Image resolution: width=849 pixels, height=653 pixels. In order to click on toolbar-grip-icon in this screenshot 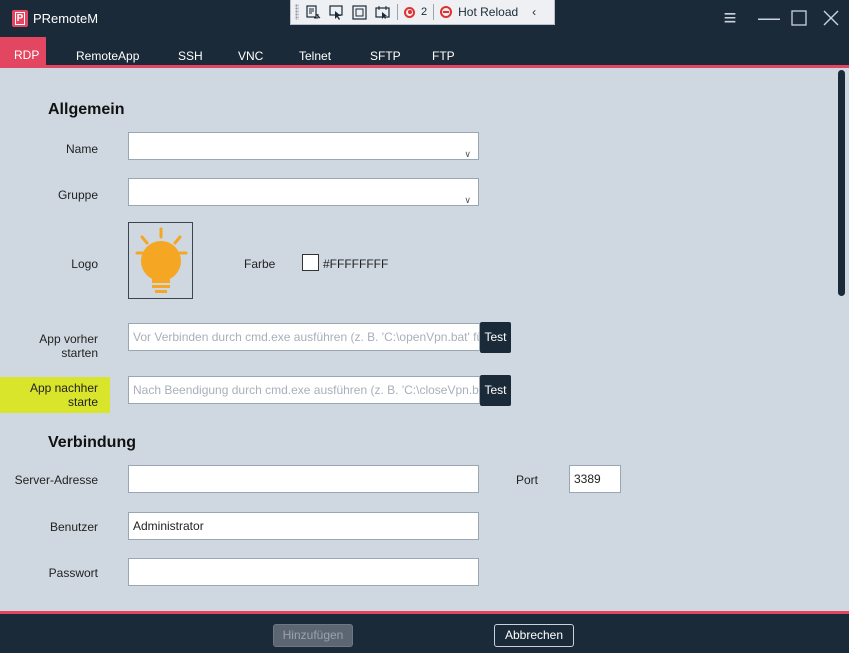, I will do `click(297, 12)`.